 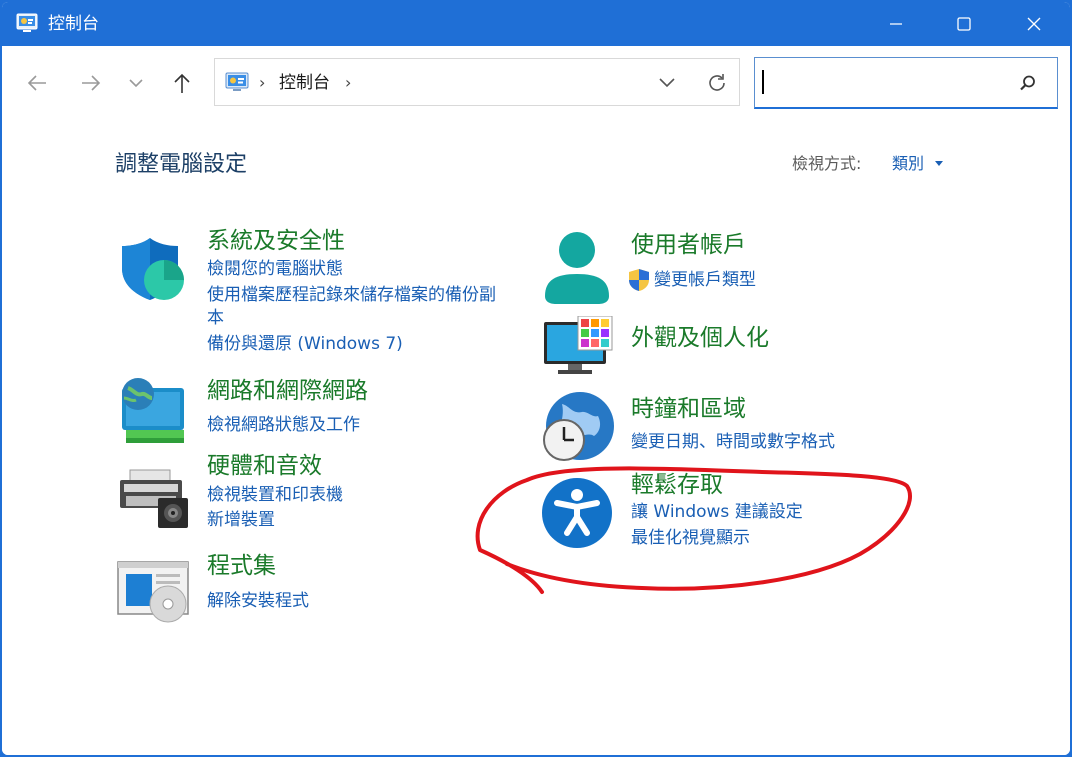 I want to click on search-input, so click(x=890, y=83).